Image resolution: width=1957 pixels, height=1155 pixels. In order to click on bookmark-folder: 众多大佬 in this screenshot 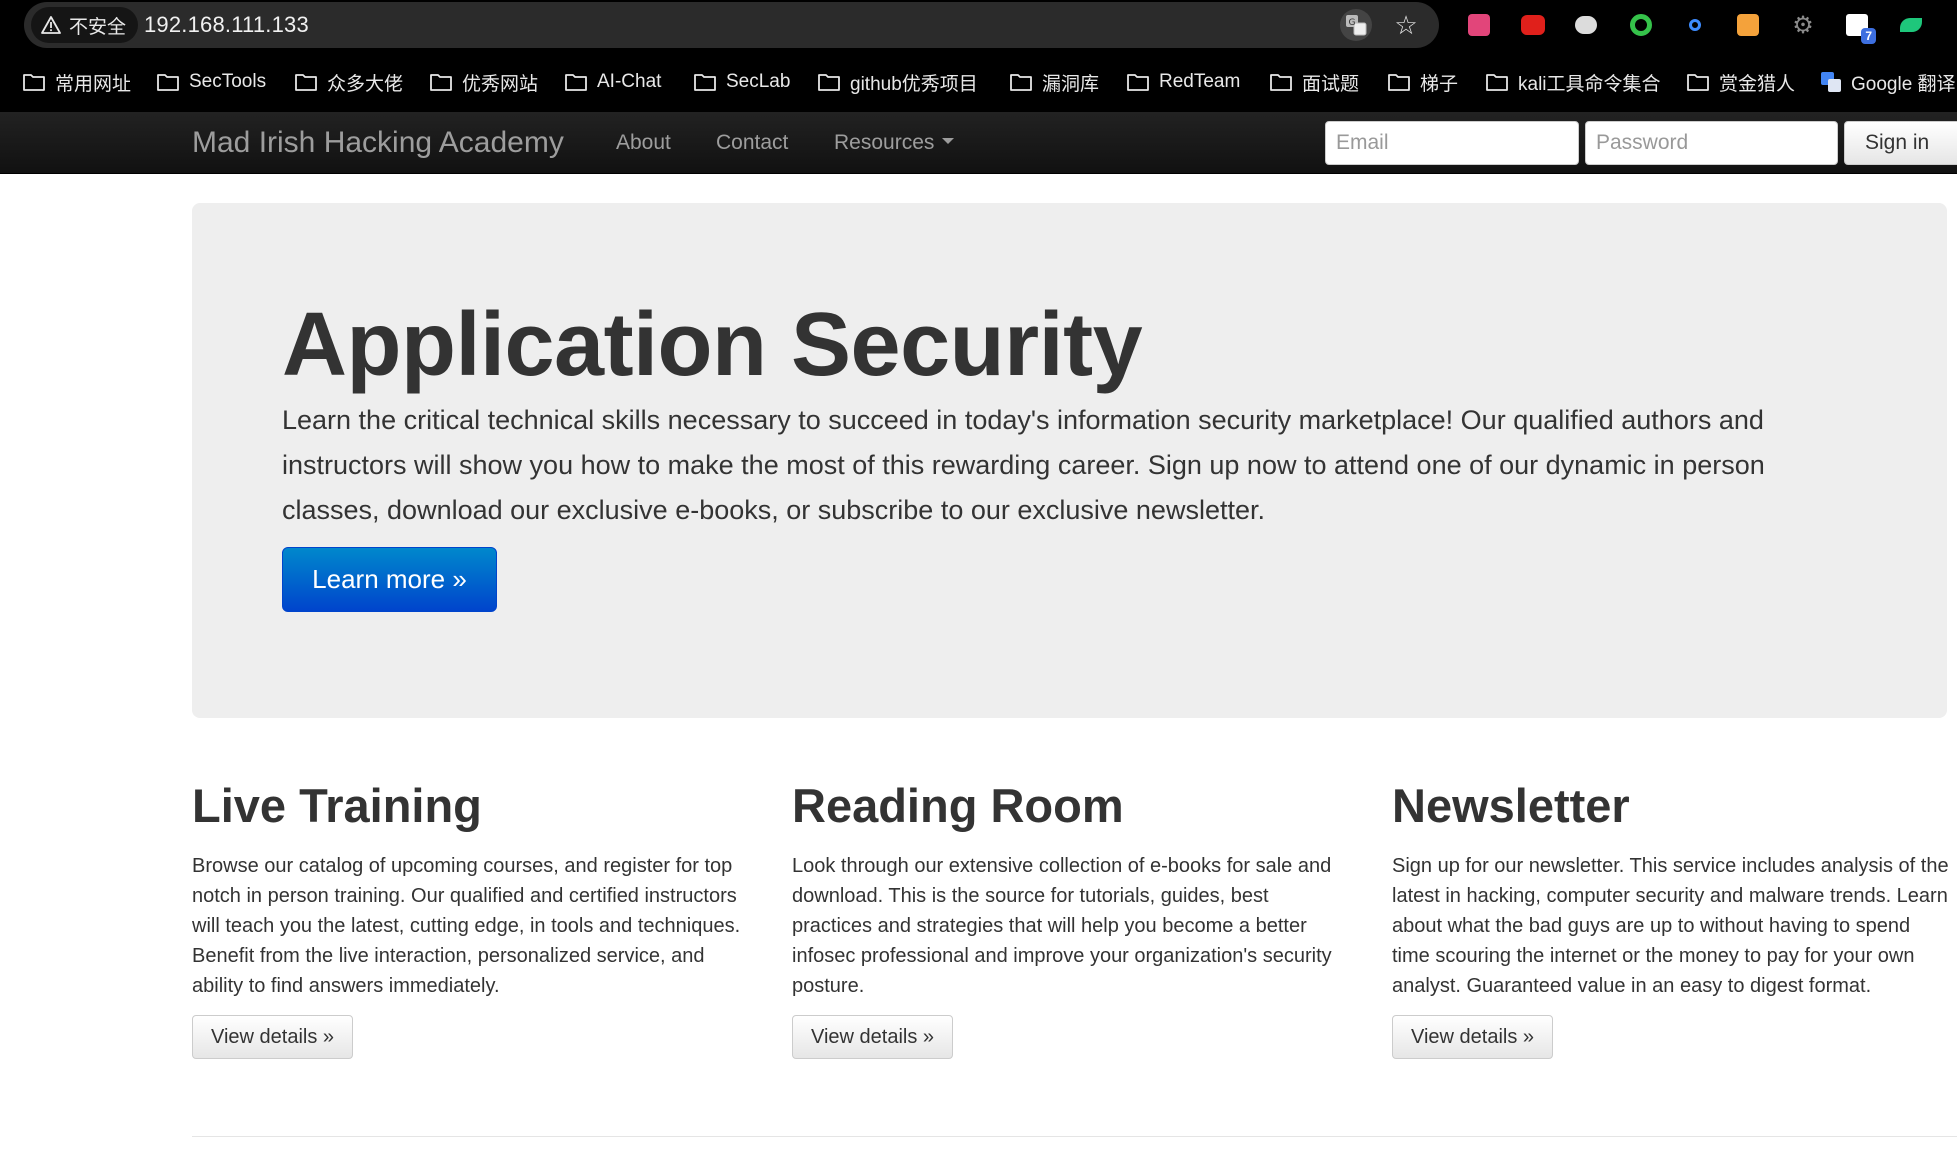, I will do `click(348, 82)`.